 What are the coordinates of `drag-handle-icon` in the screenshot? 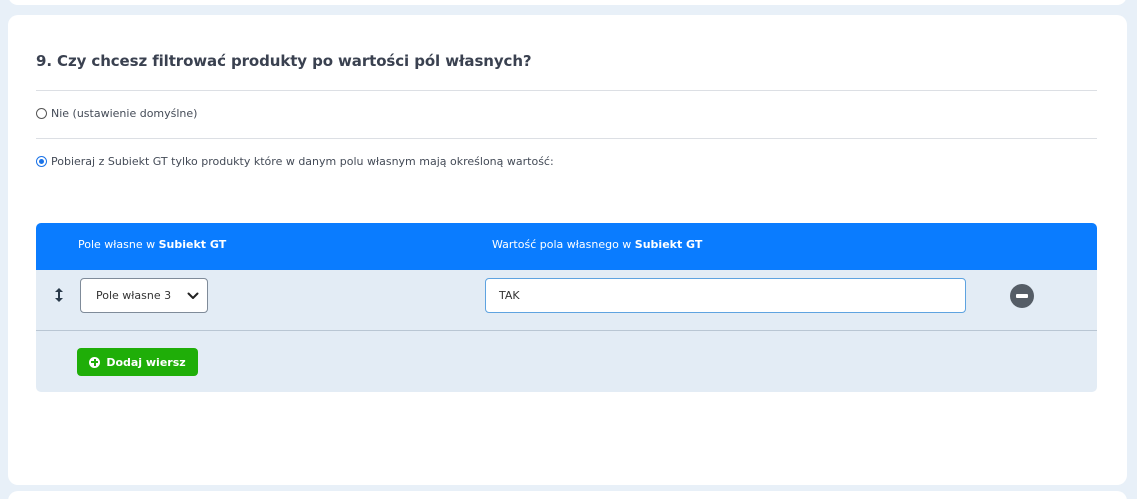 It's located at (59, 295).